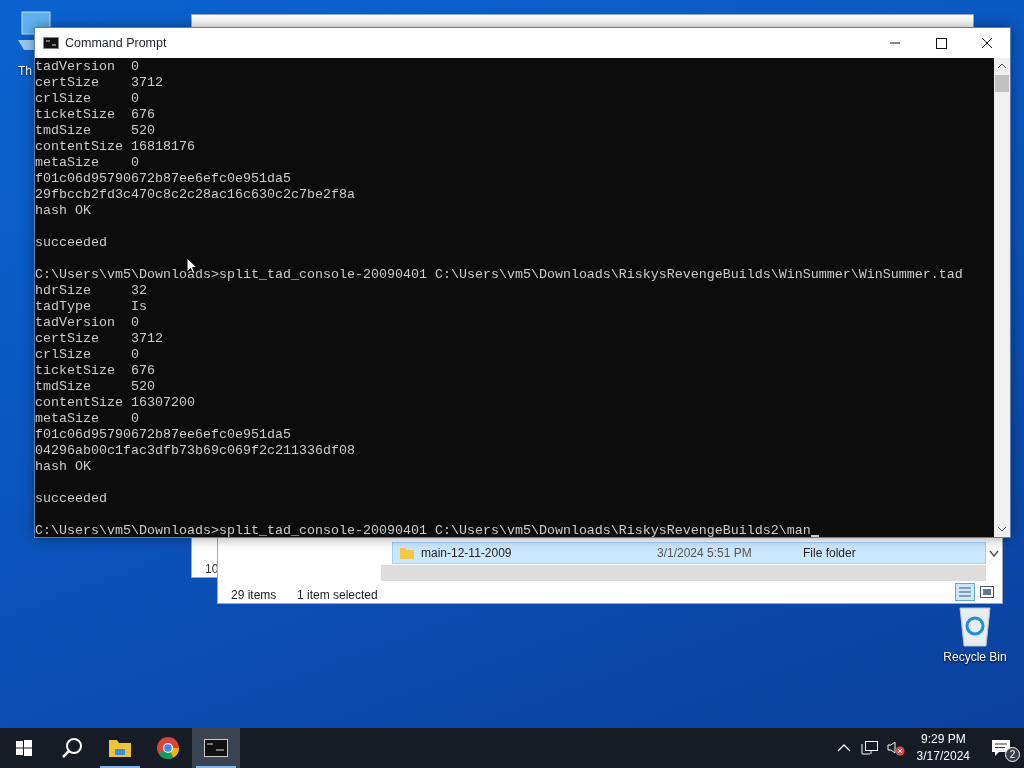 Image resolution: width=1024 pixels, height=768 pixels. Describe the element at coordinates (423, 531) in the screenshot. I see `console-line: C:\Users\vm5\Downloads>split_tad_console-20090401 C:\Users\vm5\Downloads\RiskysRevengeBuilds2\man` at that location.